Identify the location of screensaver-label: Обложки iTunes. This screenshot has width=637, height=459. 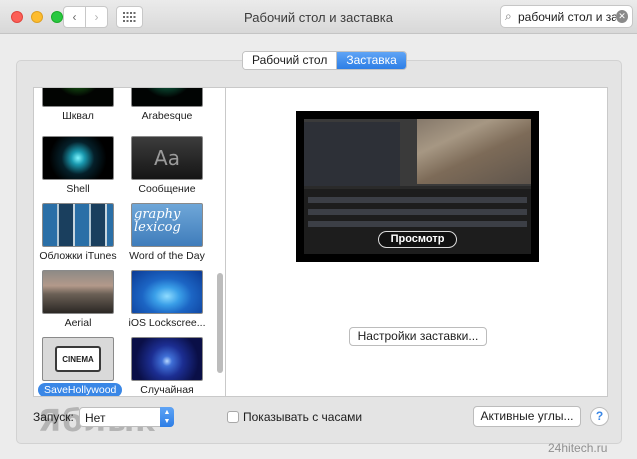
(78, 256).